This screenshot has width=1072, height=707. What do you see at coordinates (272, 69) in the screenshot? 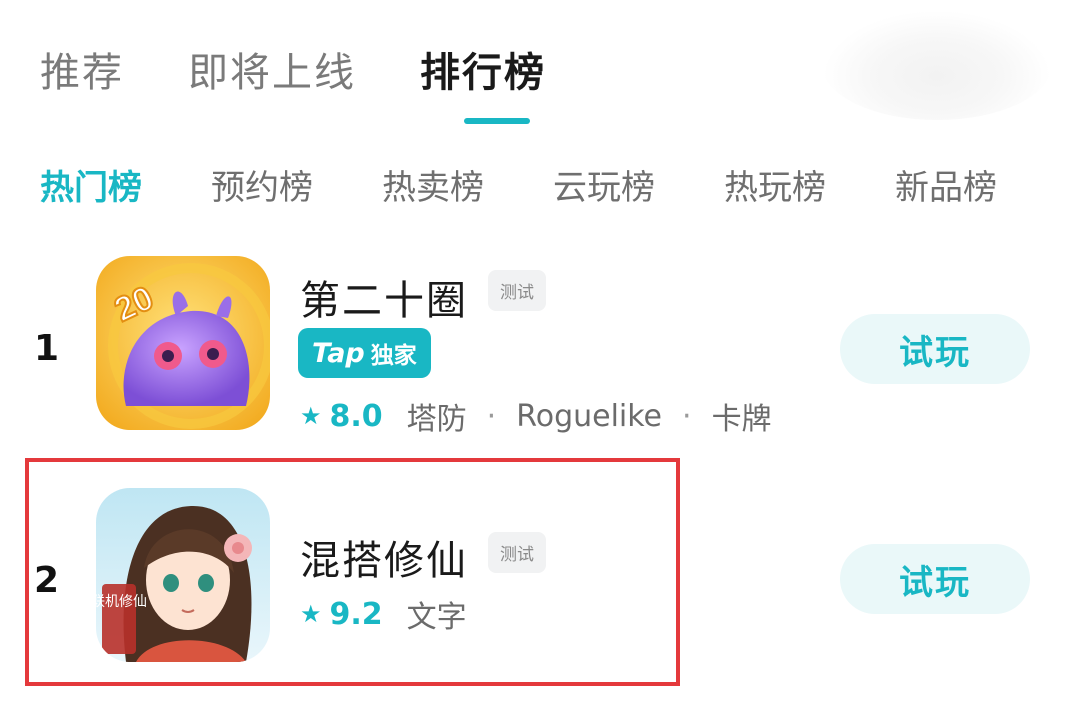
I see `tab-upcoming: 即将上线` at bounding box center [272, 69].